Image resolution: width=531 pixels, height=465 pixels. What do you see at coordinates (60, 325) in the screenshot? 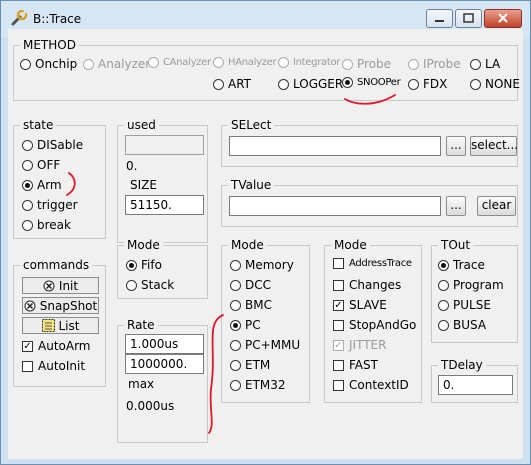
I see `list-button: List` at bounding box center [60, 325].